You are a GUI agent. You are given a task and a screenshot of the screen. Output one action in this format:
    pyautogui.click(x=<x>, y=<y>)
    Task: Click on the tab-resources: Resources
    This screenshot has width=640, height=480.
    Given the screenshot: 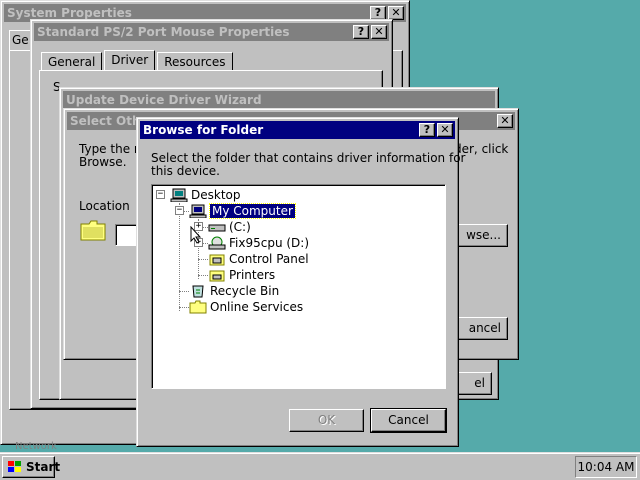 What is the action you would take?
    pyautogui.click(x=195, y=61)
    